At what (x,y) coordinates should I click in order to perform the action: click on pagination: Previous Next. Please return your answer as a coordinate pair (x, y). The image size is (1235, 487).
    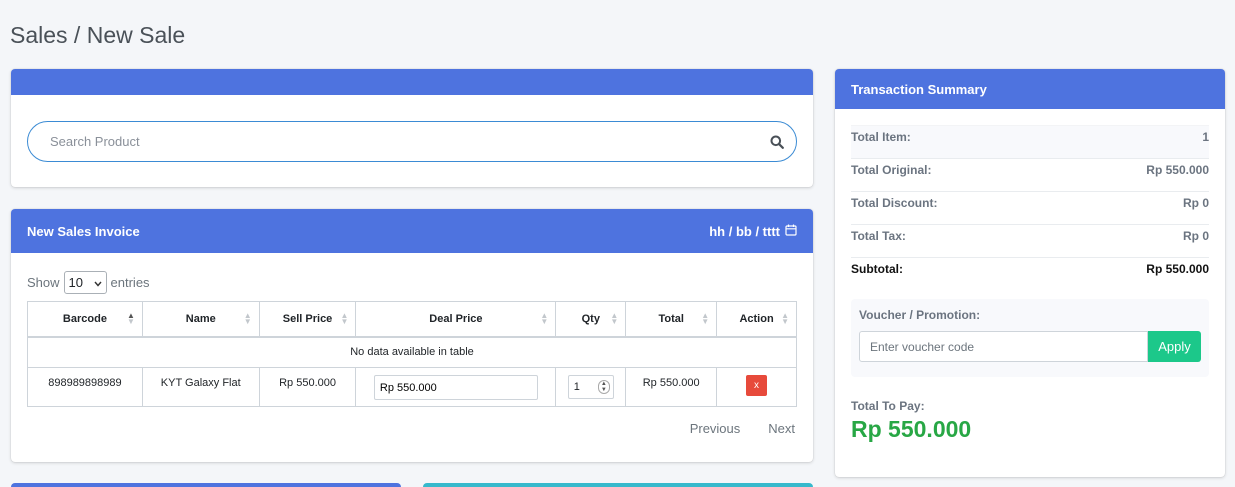
    Looking at the image, I should click on (742, 428).